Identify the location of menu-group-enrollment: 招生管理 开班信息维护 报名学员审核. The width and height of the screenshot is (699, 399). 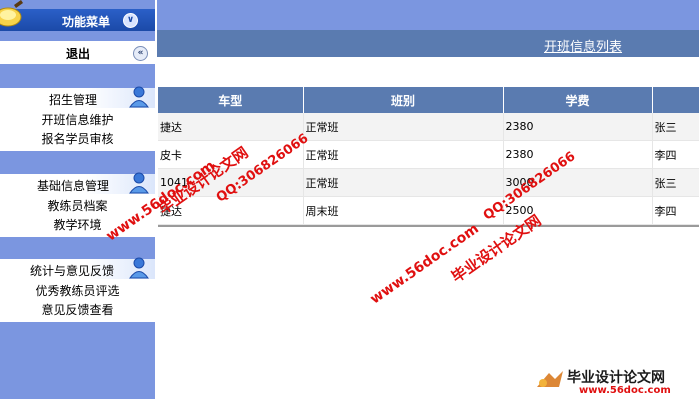
(77, 118).